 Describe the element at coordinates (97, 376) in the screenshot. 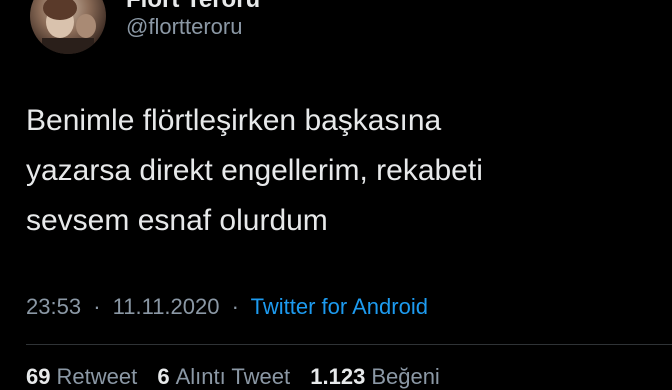

I see `retweets-label: Retweet` at that location.